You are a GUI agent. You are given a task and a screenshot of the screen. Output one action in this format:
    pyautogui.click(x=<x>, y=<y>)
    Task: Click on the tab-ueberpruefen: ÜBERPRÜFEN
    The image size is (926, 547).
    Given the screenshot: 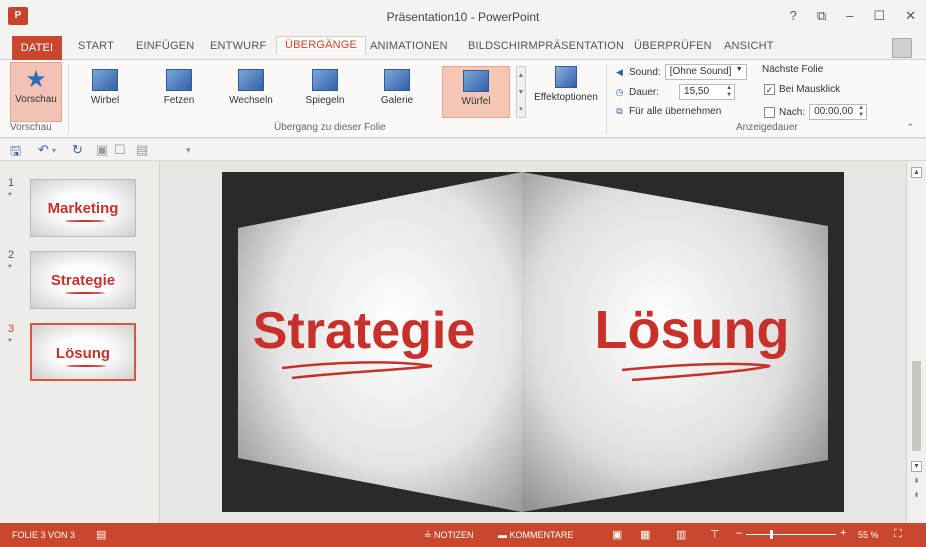 What is the action you would take?
    pyautogui.click(x=673, y=46)
    